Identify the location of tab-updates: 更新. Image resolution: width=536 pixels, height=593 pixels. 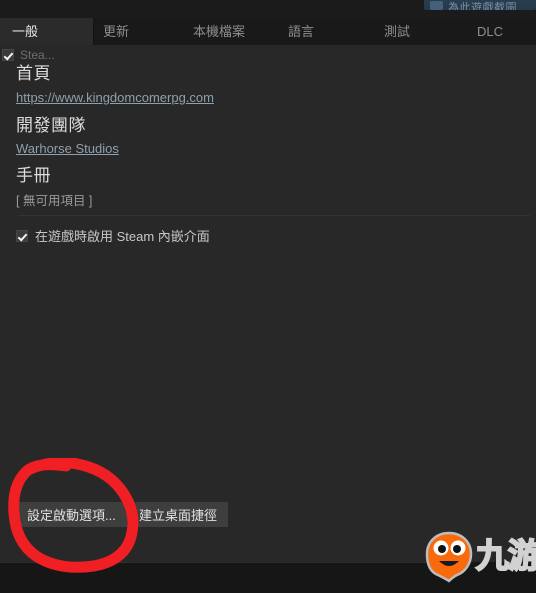
(116, 31).